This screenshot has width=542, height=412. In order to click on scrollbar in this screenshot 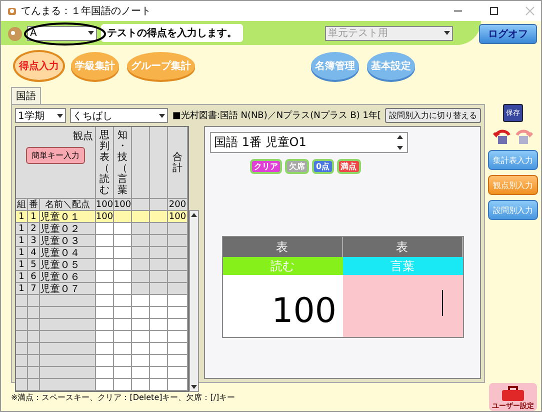, I will do `click(194, 301)`.